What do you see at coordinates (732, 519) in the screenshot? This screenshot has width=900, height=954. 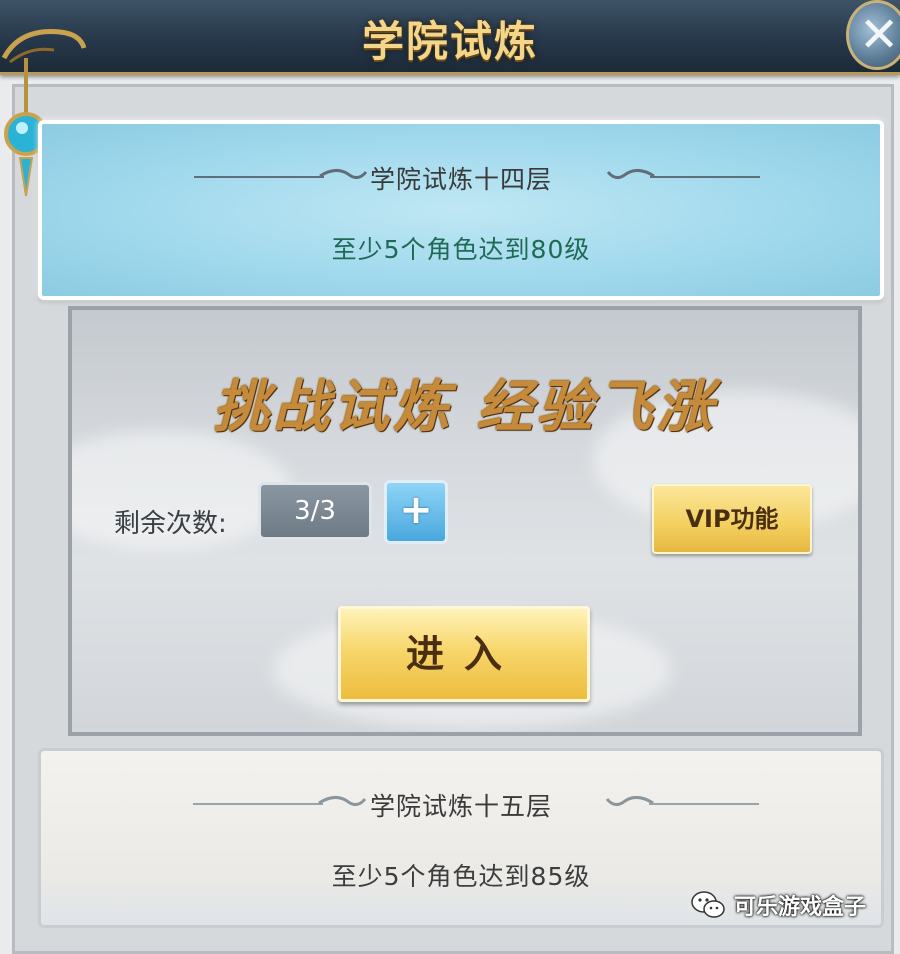 I see `vip-feature-button: VIP功能` at bounding box center [732, 519].